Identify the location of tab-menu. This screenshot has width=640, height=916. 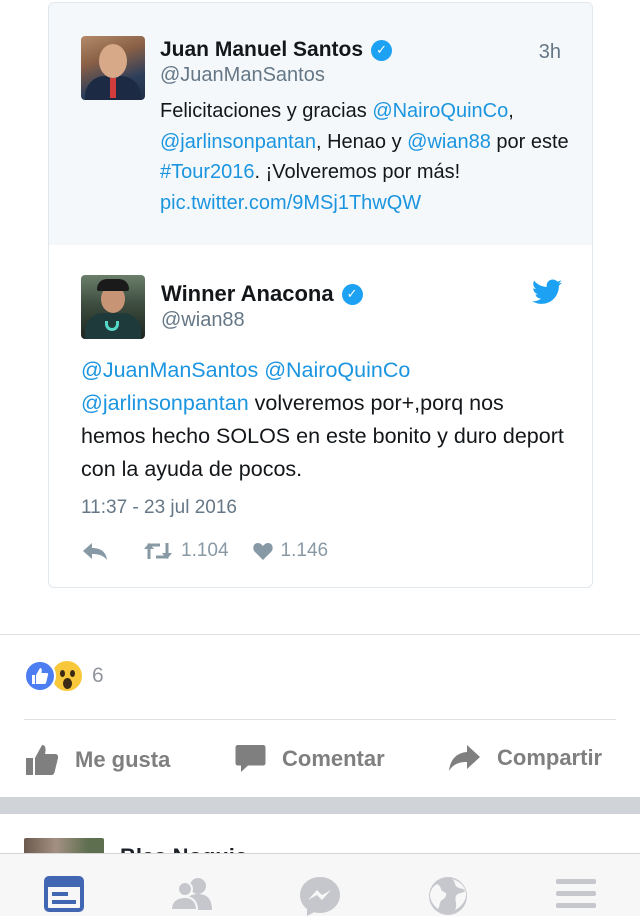
(576, 896).